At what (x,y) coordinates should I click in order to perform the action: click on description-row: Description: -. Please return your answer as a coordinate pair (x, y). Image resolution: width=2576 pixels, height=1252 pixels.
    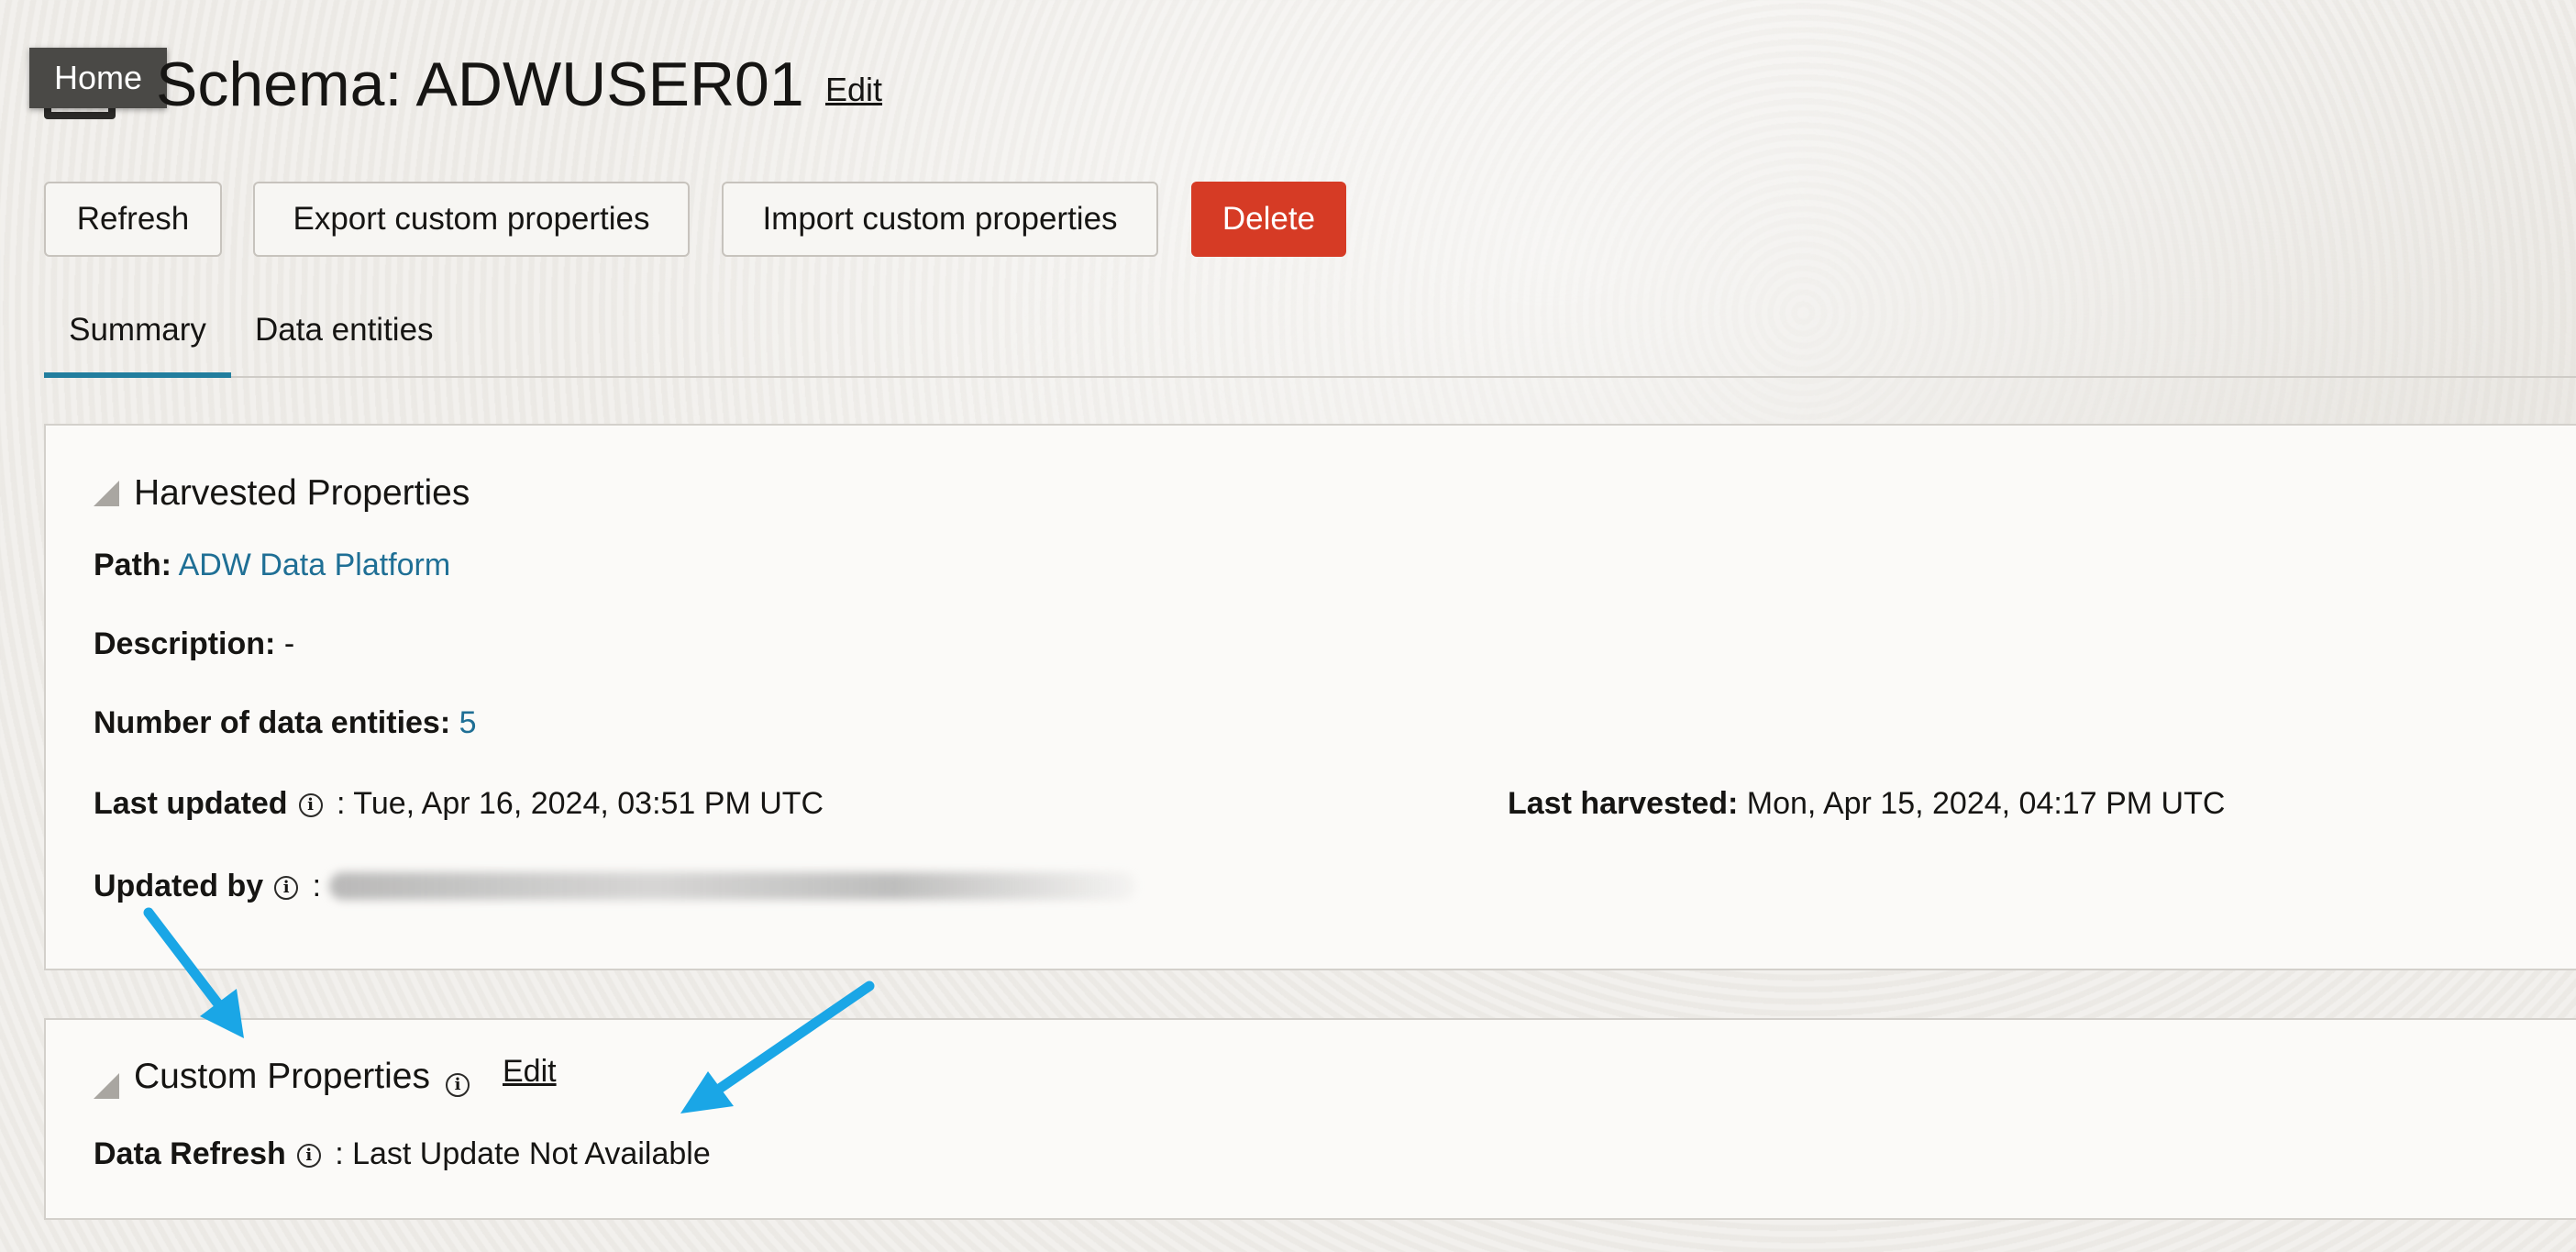
    Looking at the image, I should click on (194, 644).